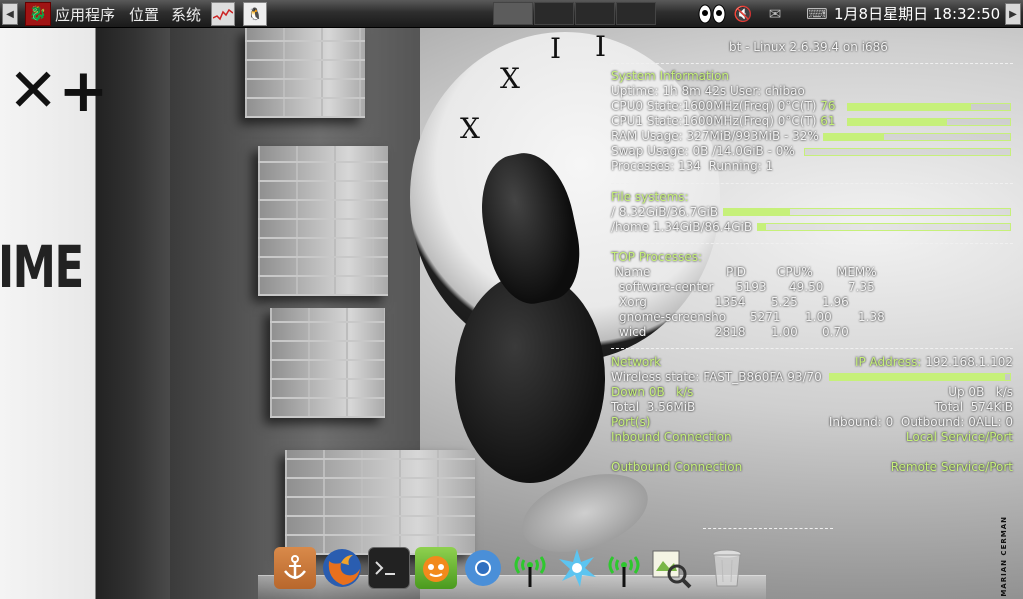 The height and width of the screenshot is (599, 1023). I want to click on cpu0-usage-fill, so click(910, 107).